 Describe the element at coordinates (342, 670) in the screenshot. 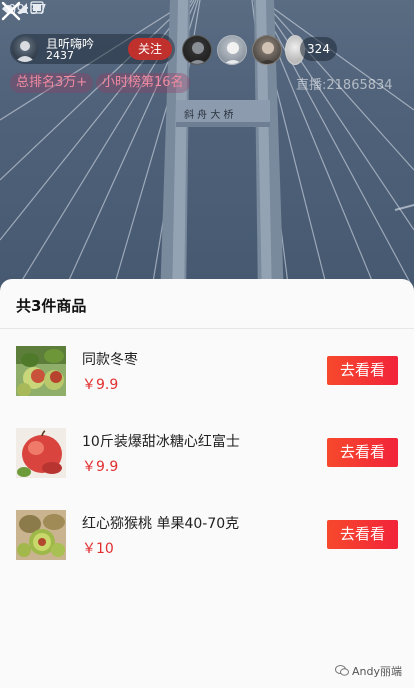

I see `wechat-icon` at that location.